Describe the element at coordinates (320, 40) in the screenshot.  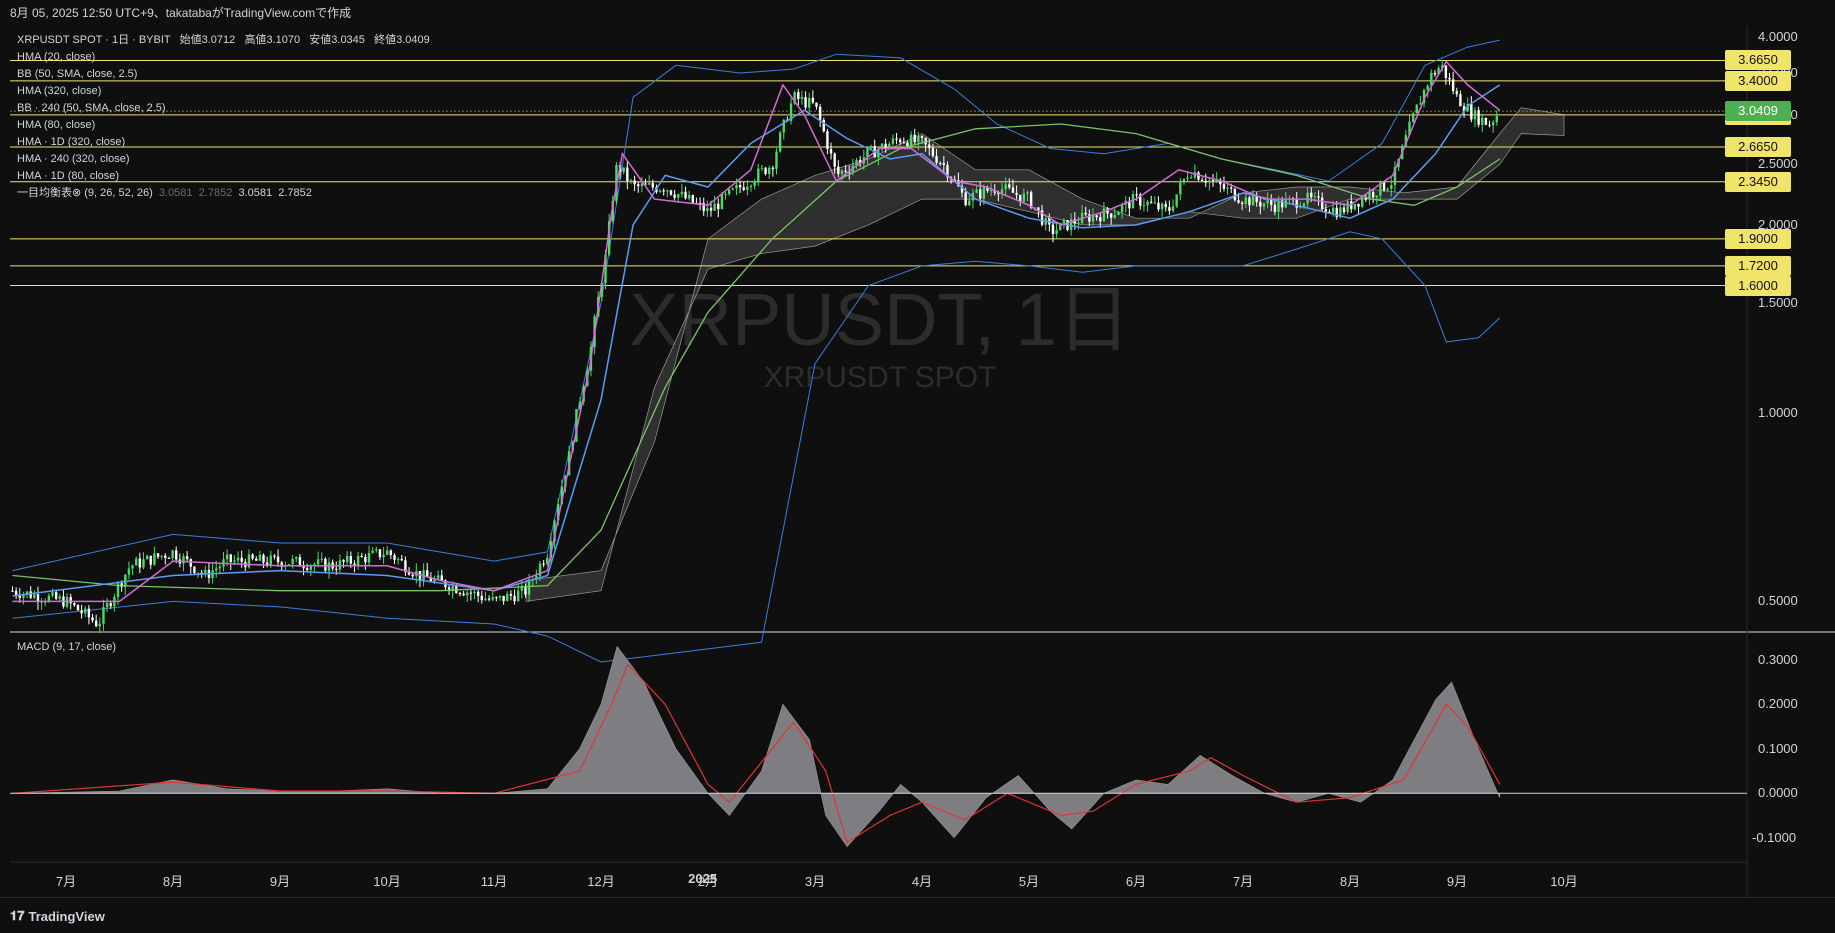
I see `low-label: 安値` at that location.